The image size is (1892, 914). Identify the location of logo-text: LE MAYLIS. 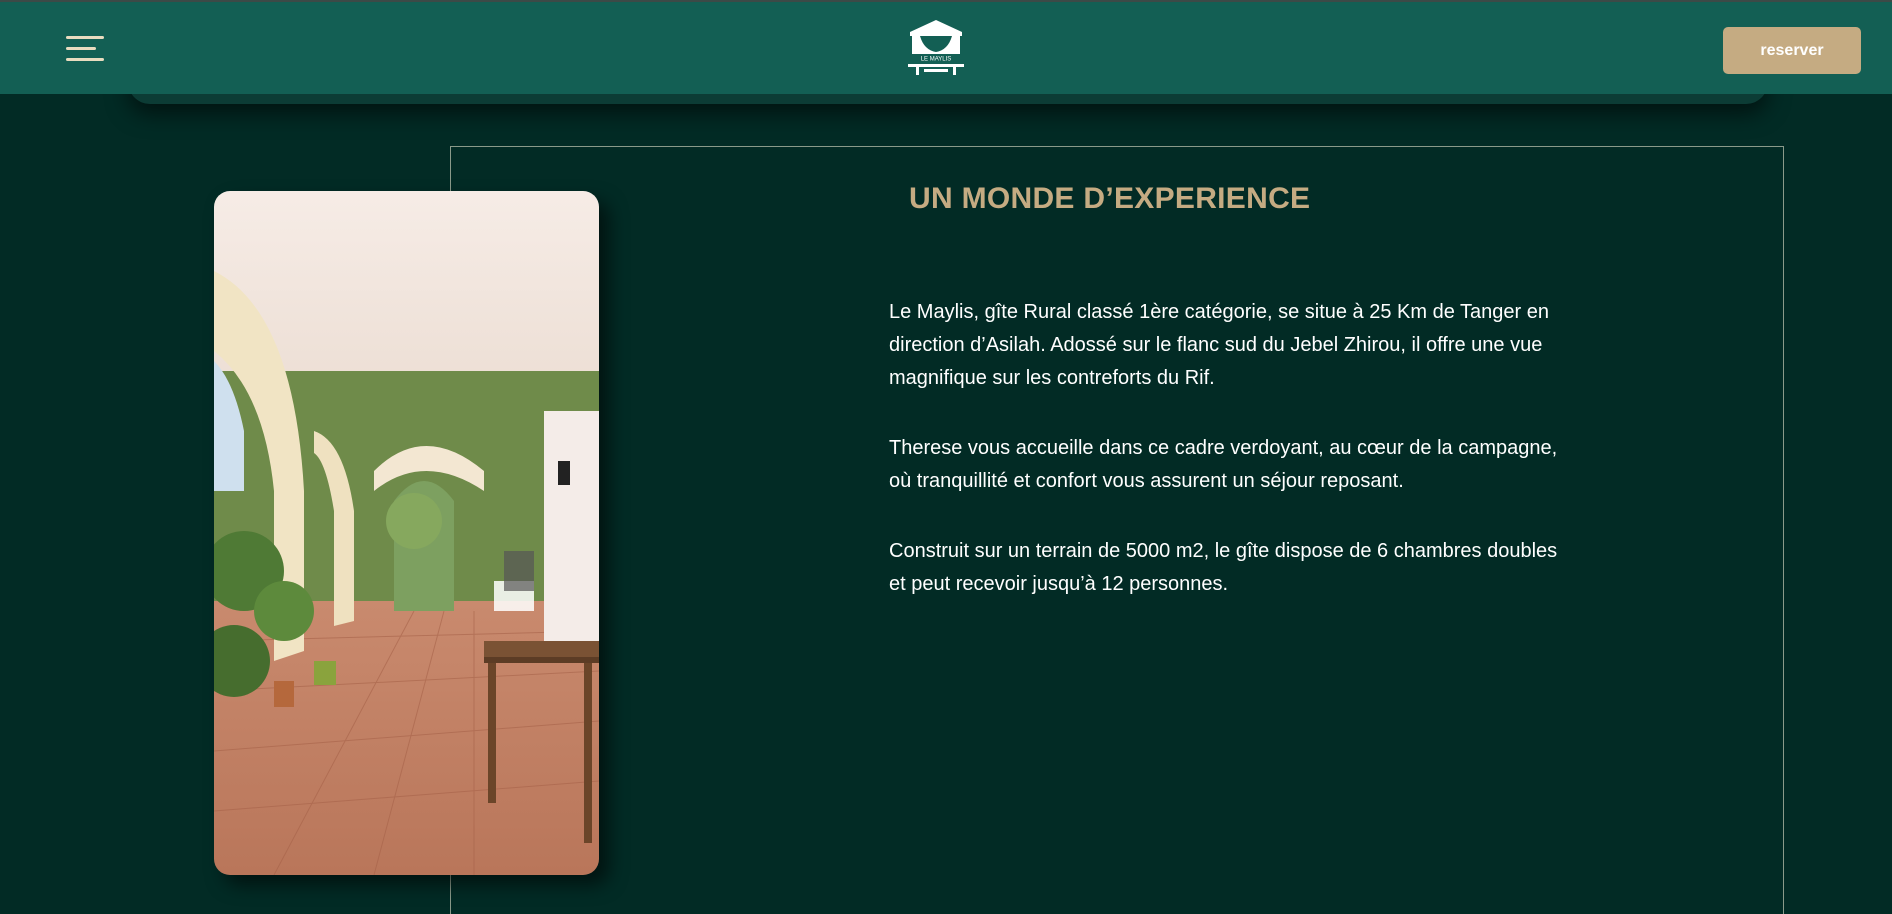
(936, 60).